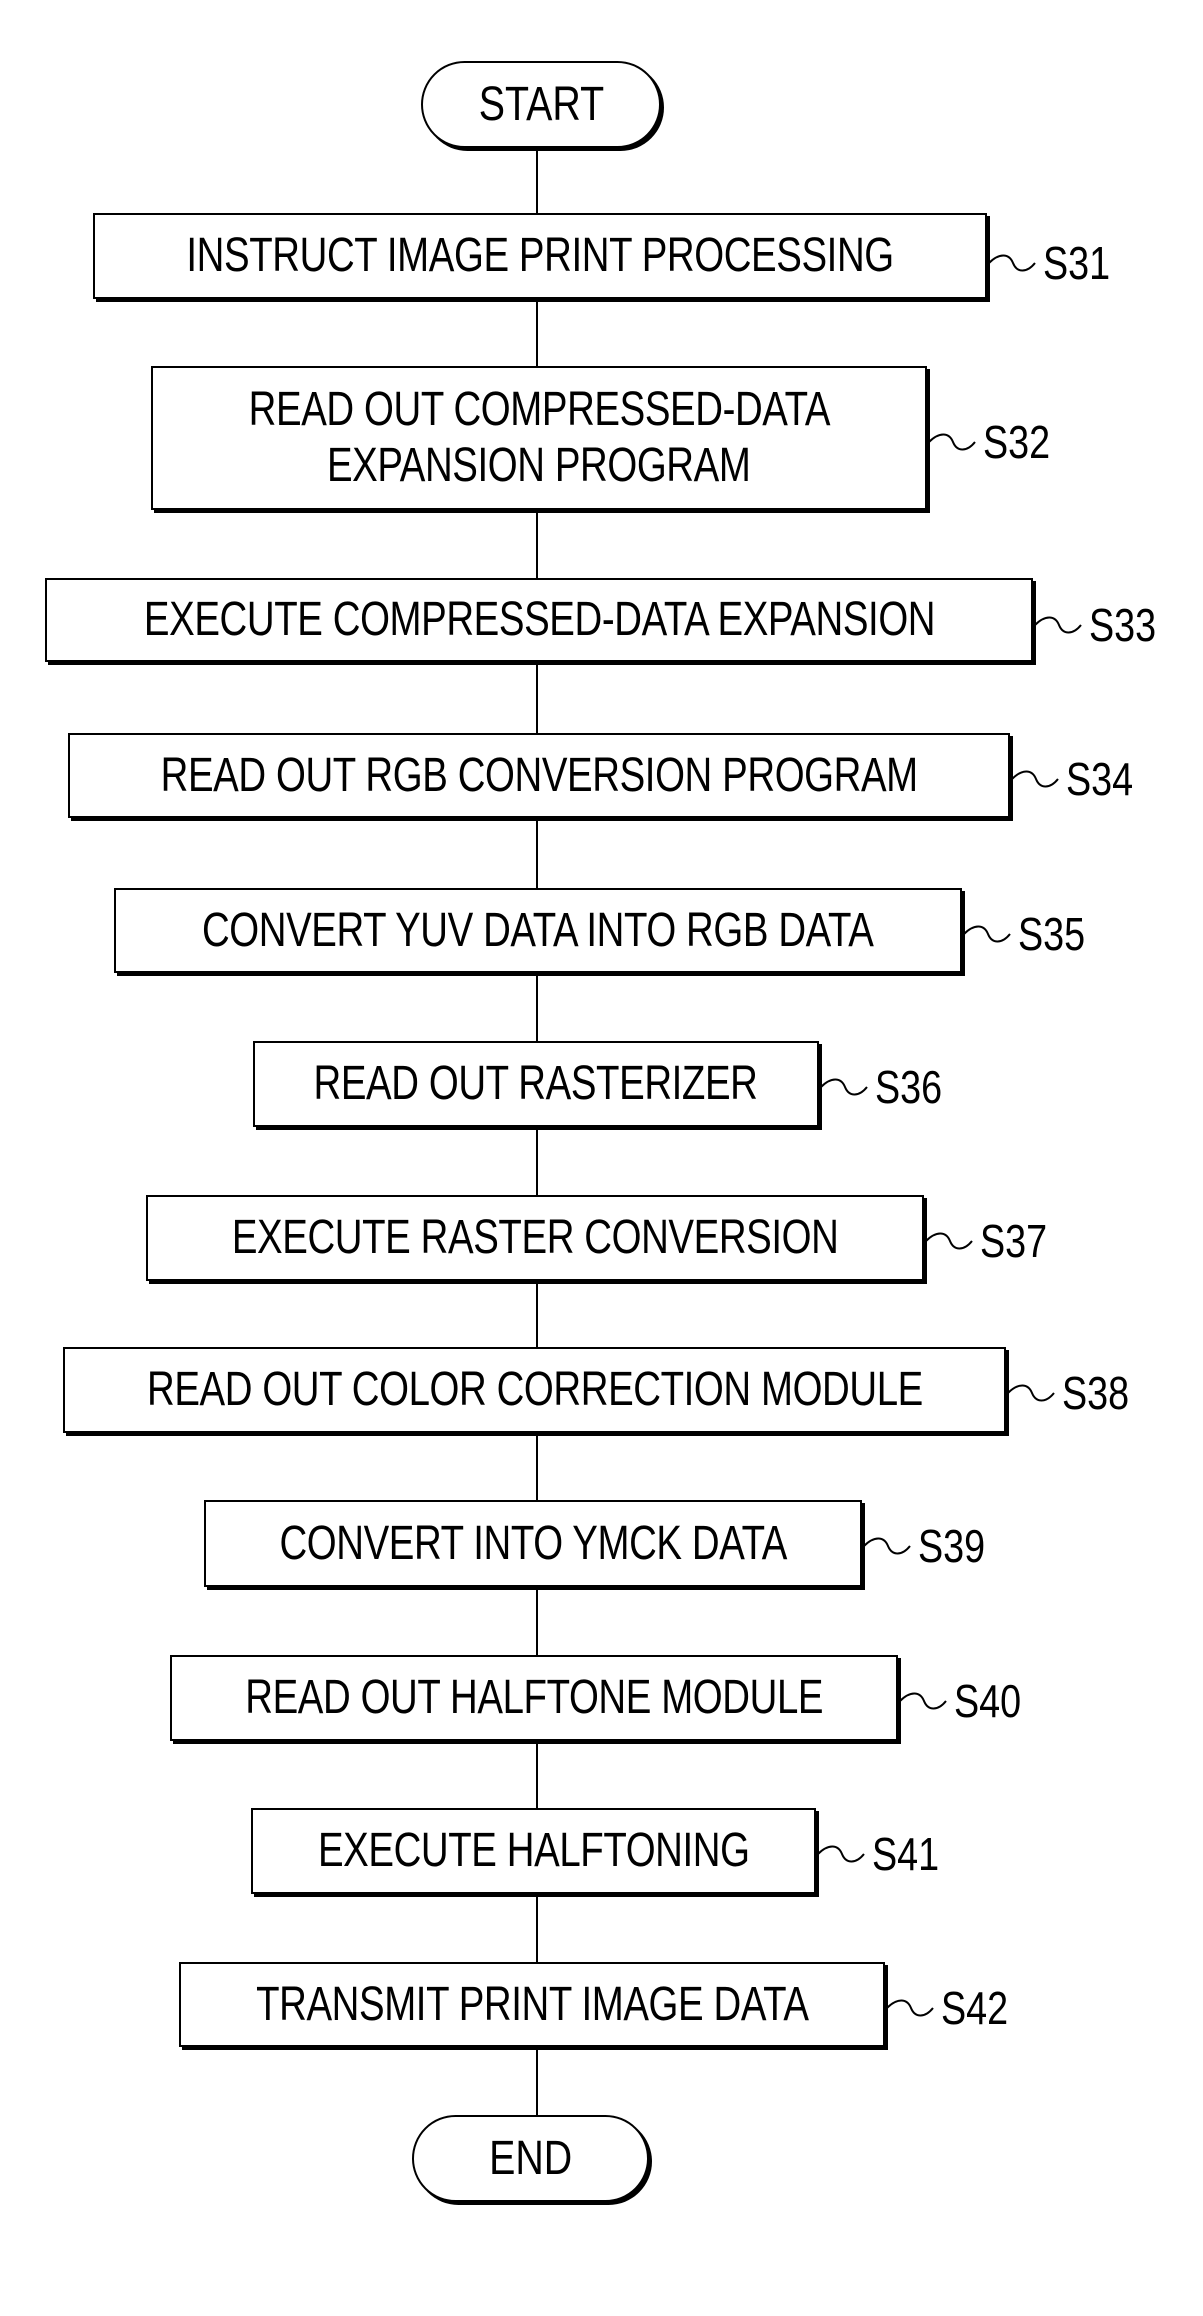 Image resolution: width=1203 pixels, height=2316 pixels. What do you see at coordinates (1100, 779) in the screenshot?
I see `step-id: S34` at bounding box center [1100, 779].